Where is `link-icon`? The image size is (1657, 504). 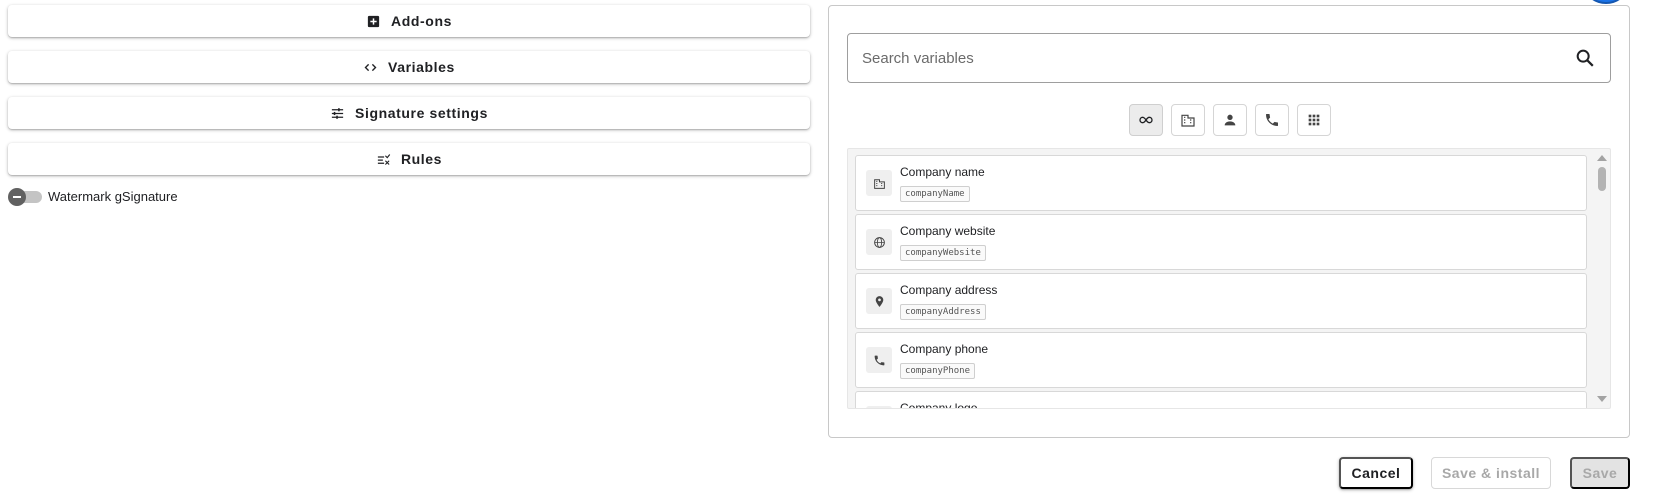
link-icon is located at coordinates (1146, 120).